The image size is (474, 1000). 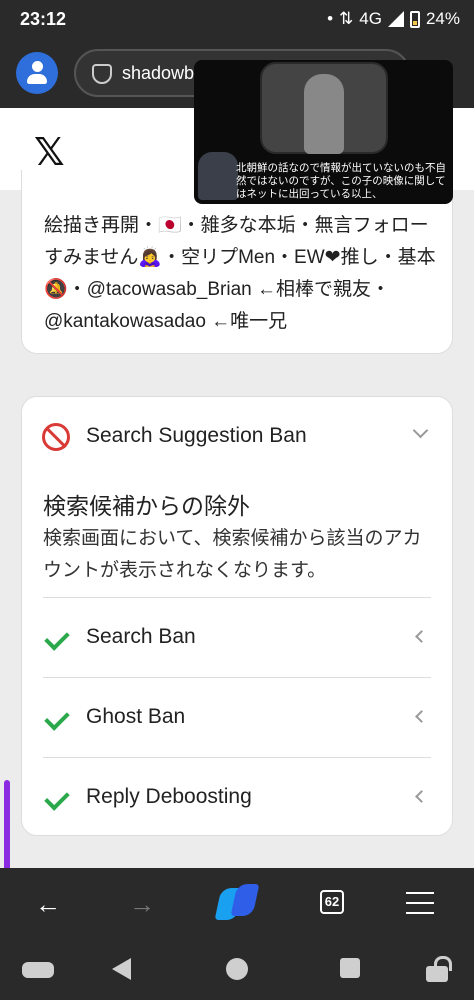 I want to click on browser-nav-bar: ← → 62, so click(x=237, y=903).